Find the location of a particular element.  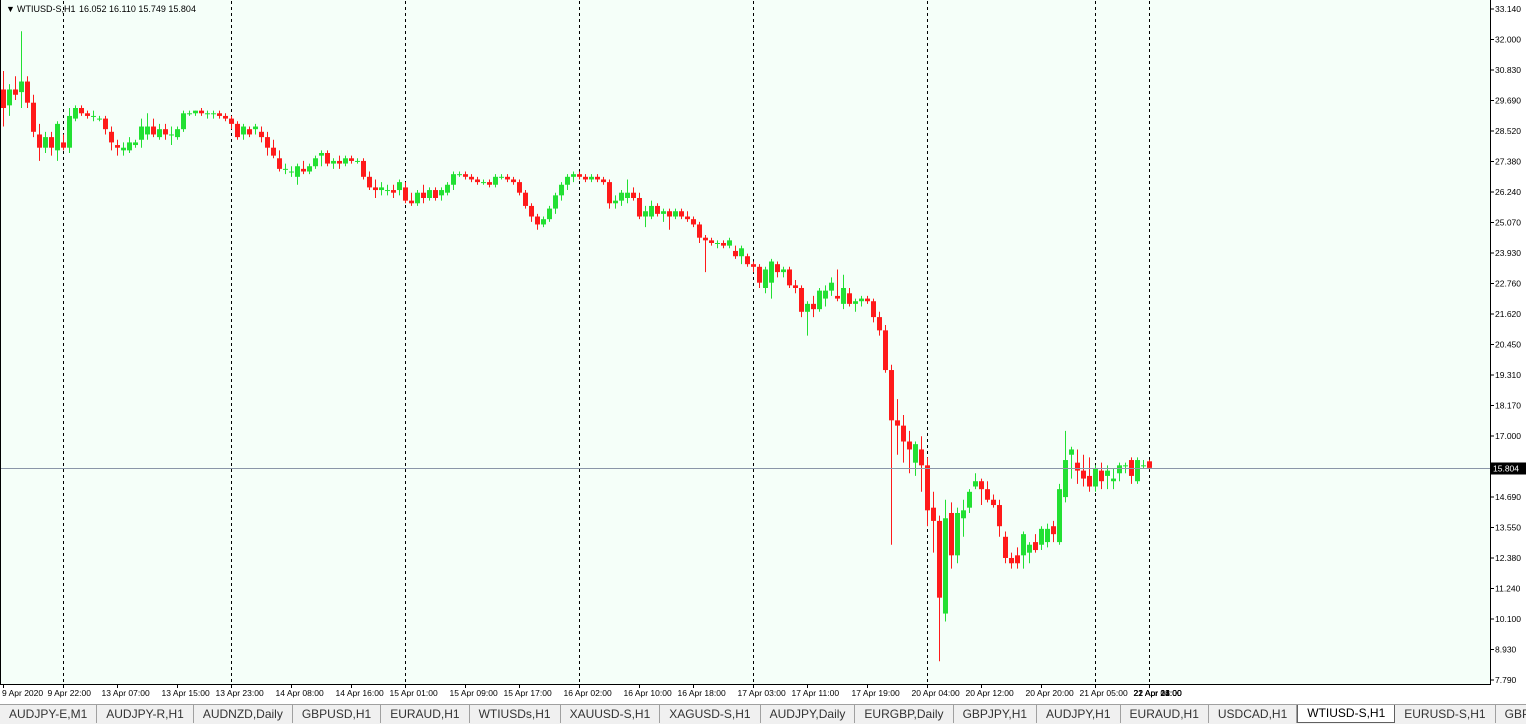

chart-tab: AUDNZD,Daily is located at coordinates (243, 714).